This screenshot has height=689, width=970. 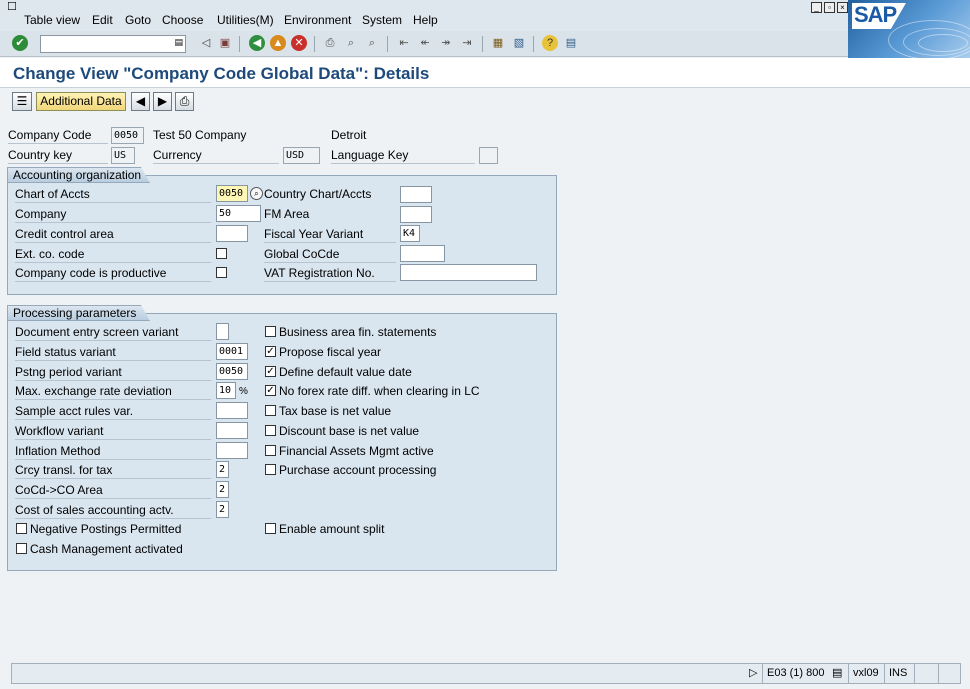 I want to click on menu-utilities: Utilities(M), so click(x=245, y=20).